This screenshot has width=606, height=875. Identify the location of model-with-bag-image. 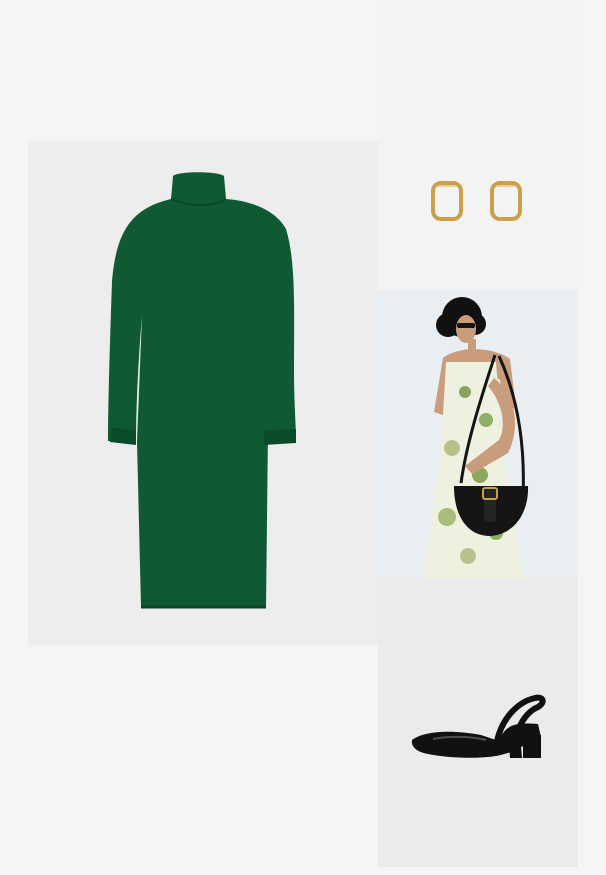
(478, 434).